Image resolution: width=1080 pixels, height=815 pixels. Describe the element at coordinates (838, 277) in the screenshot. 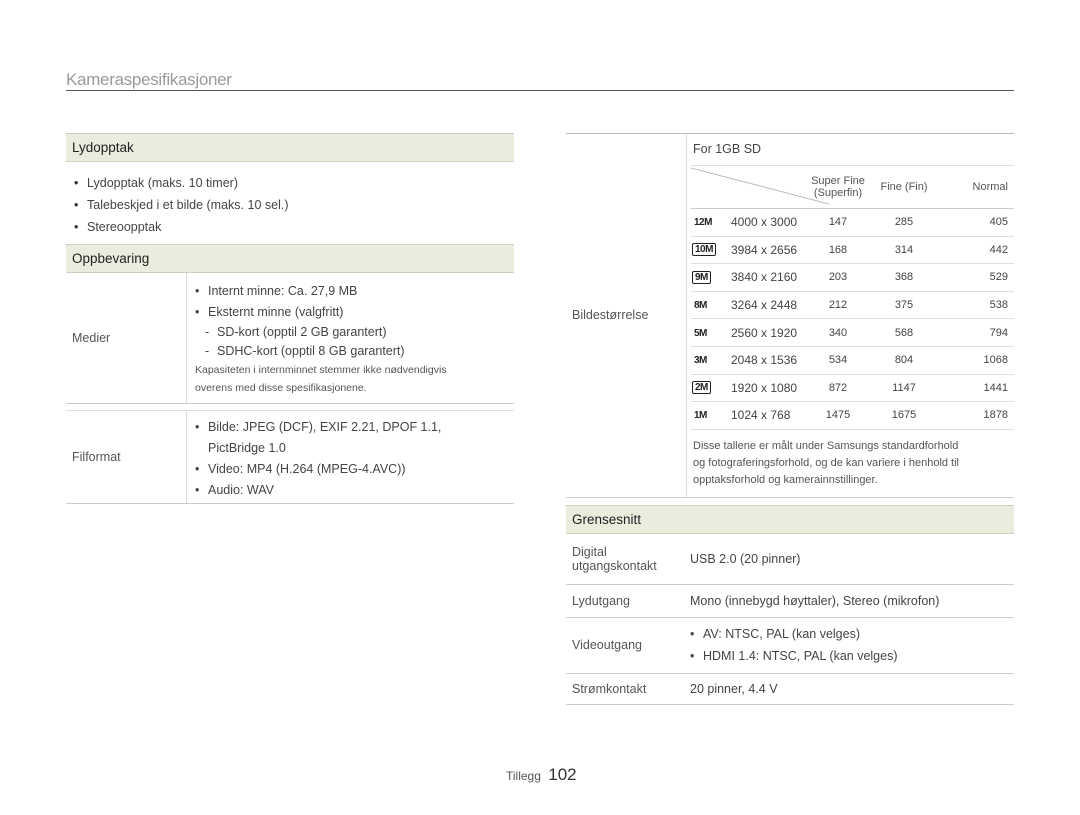

I see `cell-superfine: 203` at that location.